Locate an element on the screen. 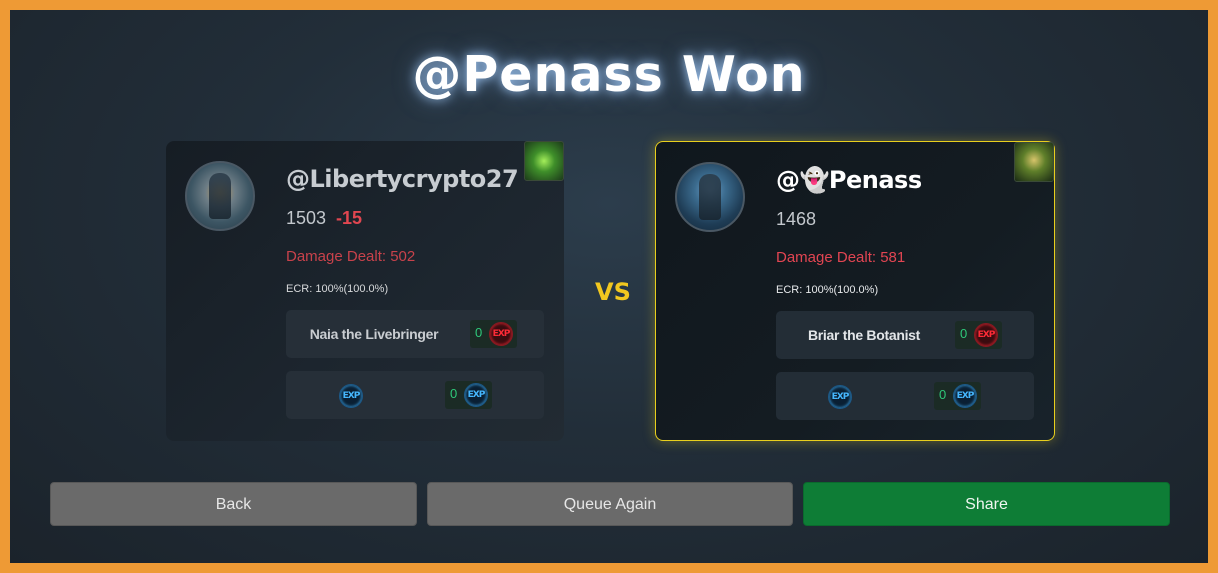 The height and width of the screenshot is (573, 1218). player-name: @👻Penass is located at coordinates (849, 180).